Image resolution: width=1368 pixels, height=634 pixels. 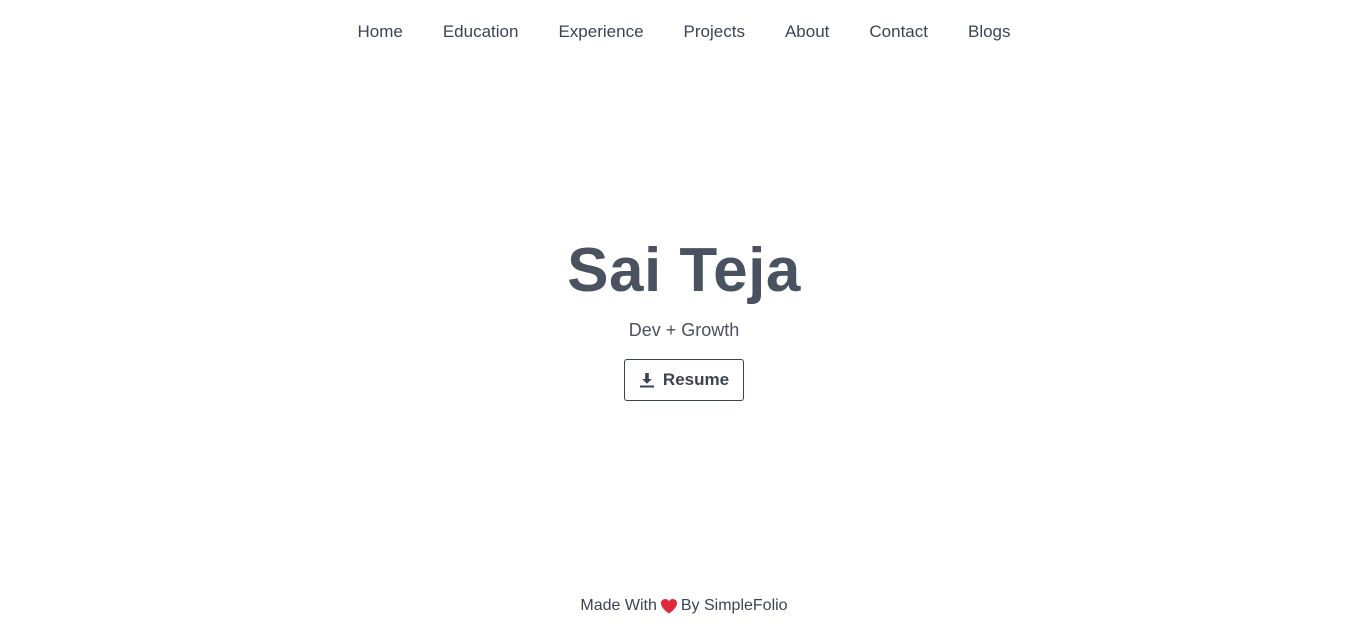 What do you see at coordinates (481, 32) in the screenshot?
I see `nav-link-education: Education` at bounding box center [481, 32].